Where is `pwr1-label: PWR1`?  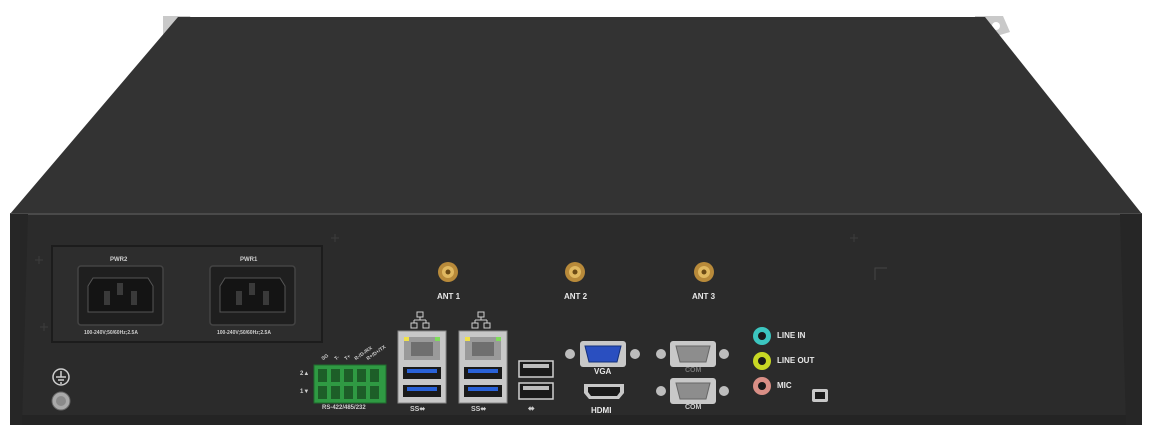
pwr1-label: PWR1 is located at coordinates (249, 260).